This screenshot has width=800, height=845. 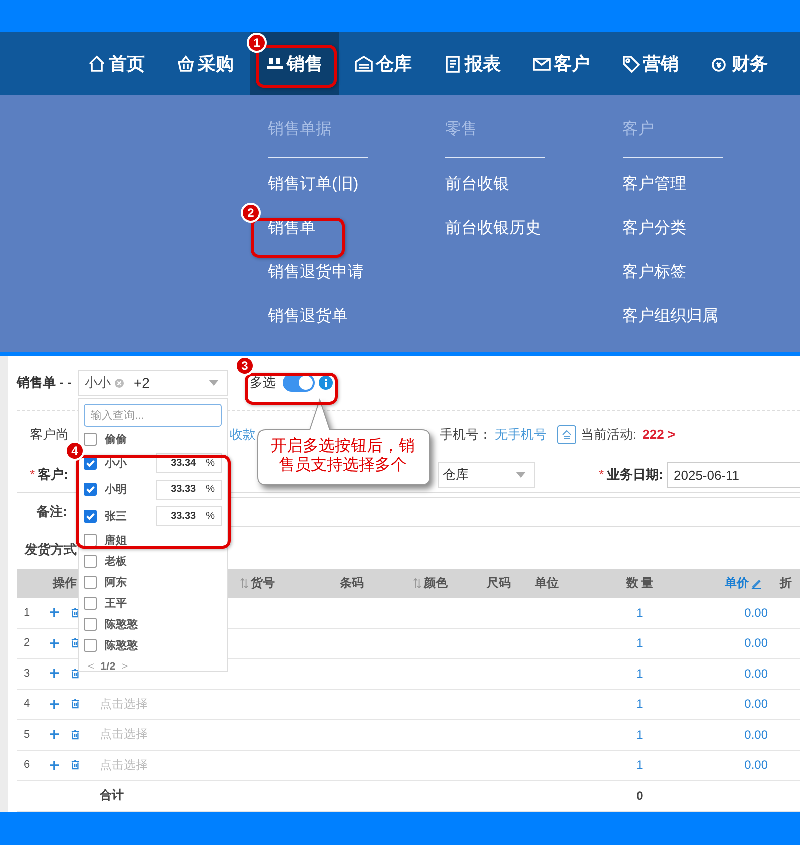 I want to click on info-icon, so click(x=326, y=383).